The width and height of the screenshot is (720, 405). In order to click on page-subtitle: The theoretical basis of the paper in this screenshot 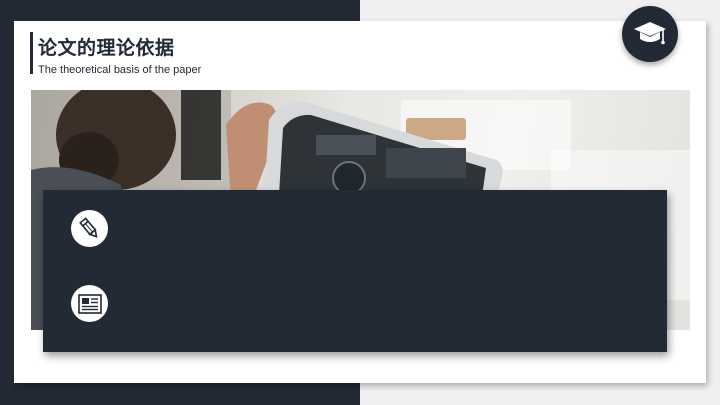, I will do `click(120, 70)`.